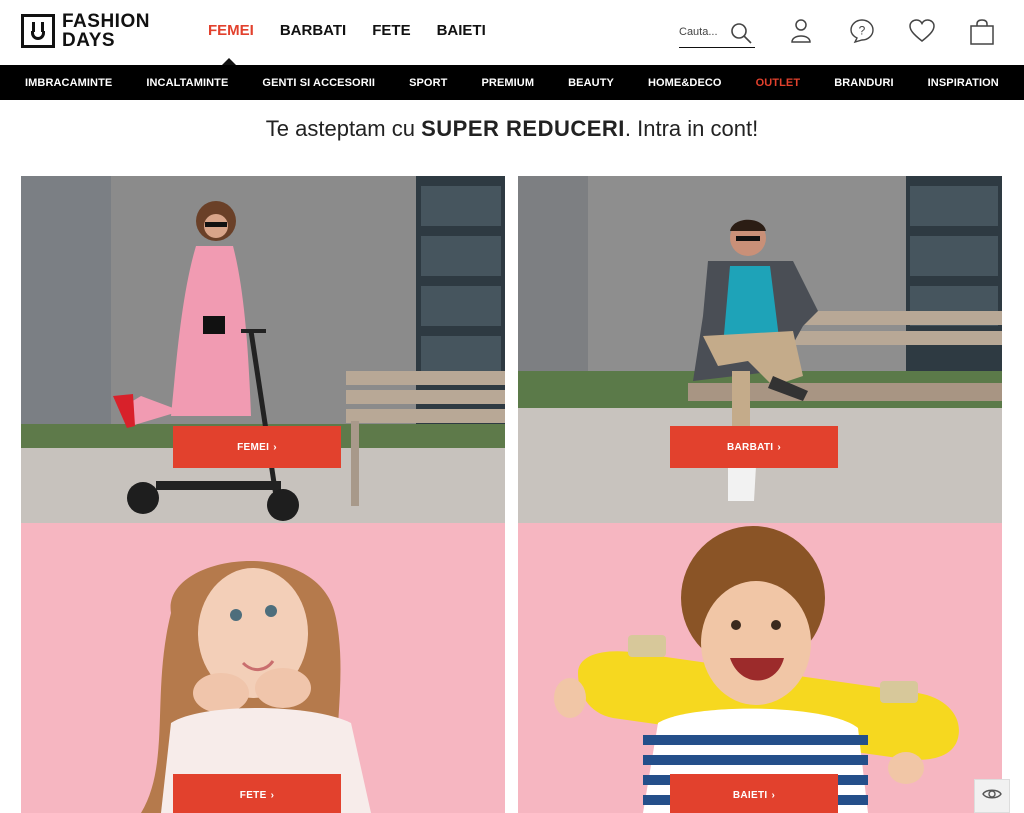 This screenshot has height=813, width=1024. What do you see at coordinates (778, 83) in the screenshot?
I see `category-outlet: OUTLET` at bounding box center [778, 83].